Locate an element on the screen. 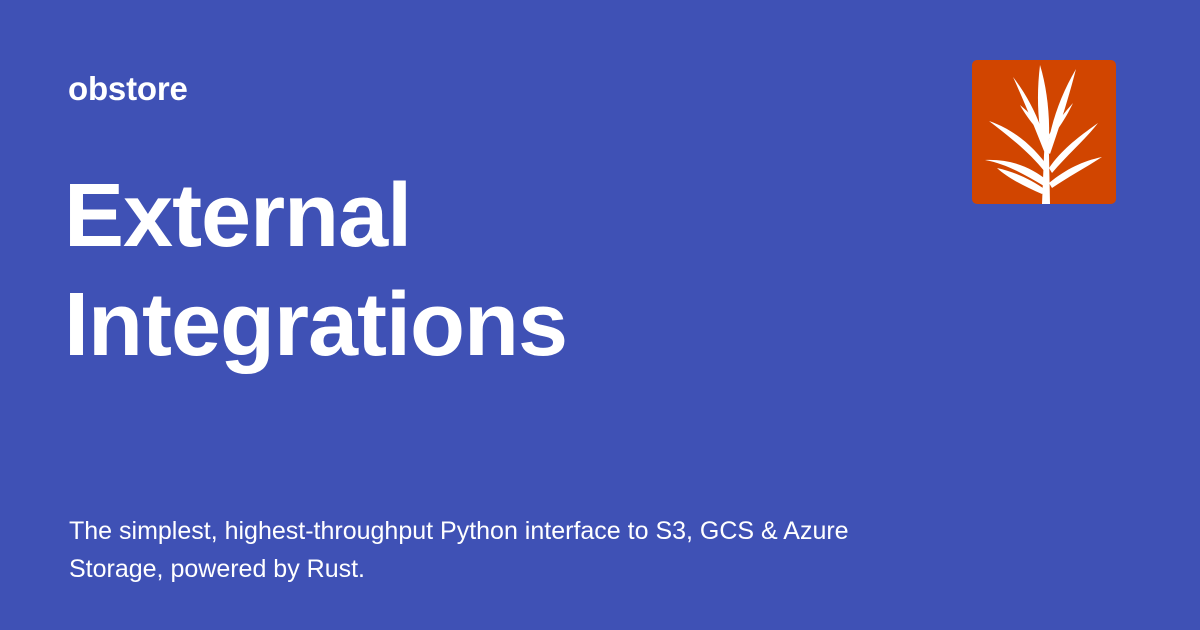 The width and height of the screenshot is (1200, 630). obstore-logo is located at coordinates (1044, 132).